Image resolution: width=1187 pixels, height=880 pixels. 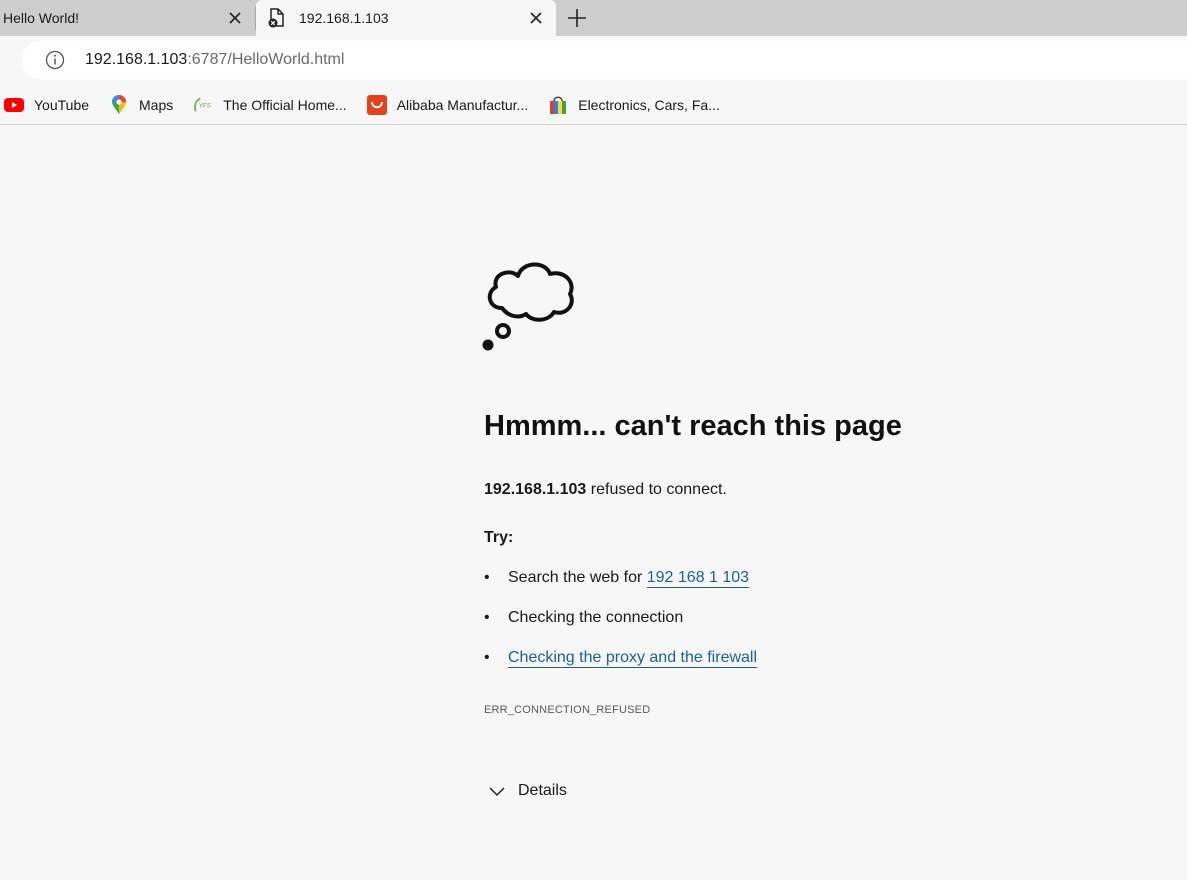 What do you see at coordinates (127, 18) in the screenshot?
I see `tab-hello-world: Hello World!` at bounding box center [127, 18].